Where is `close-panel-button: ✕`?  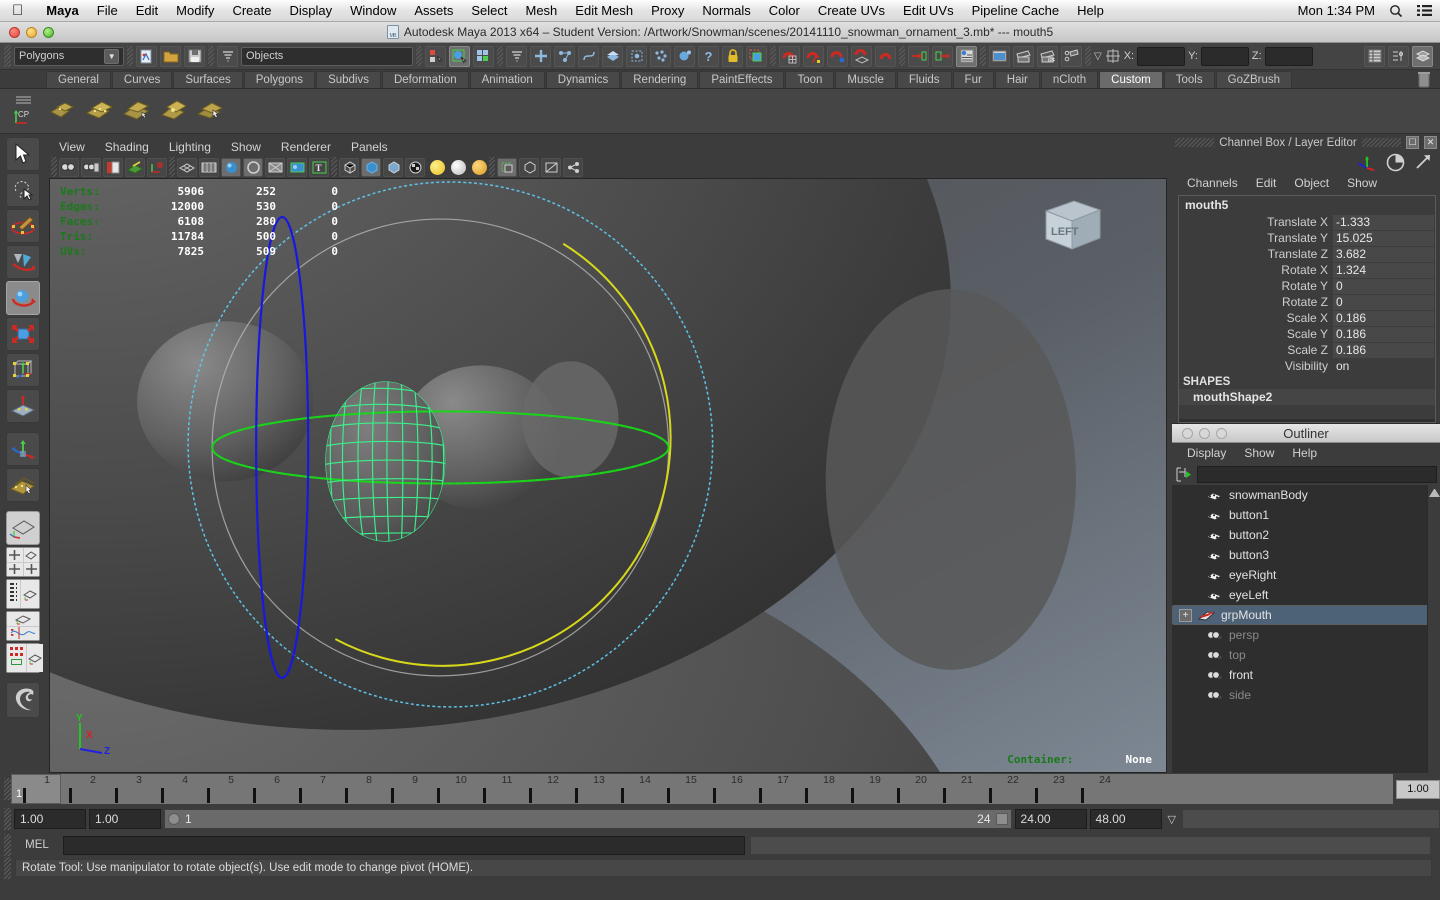 close-panel-button: ✕ is located at coordinates (1431, 142).